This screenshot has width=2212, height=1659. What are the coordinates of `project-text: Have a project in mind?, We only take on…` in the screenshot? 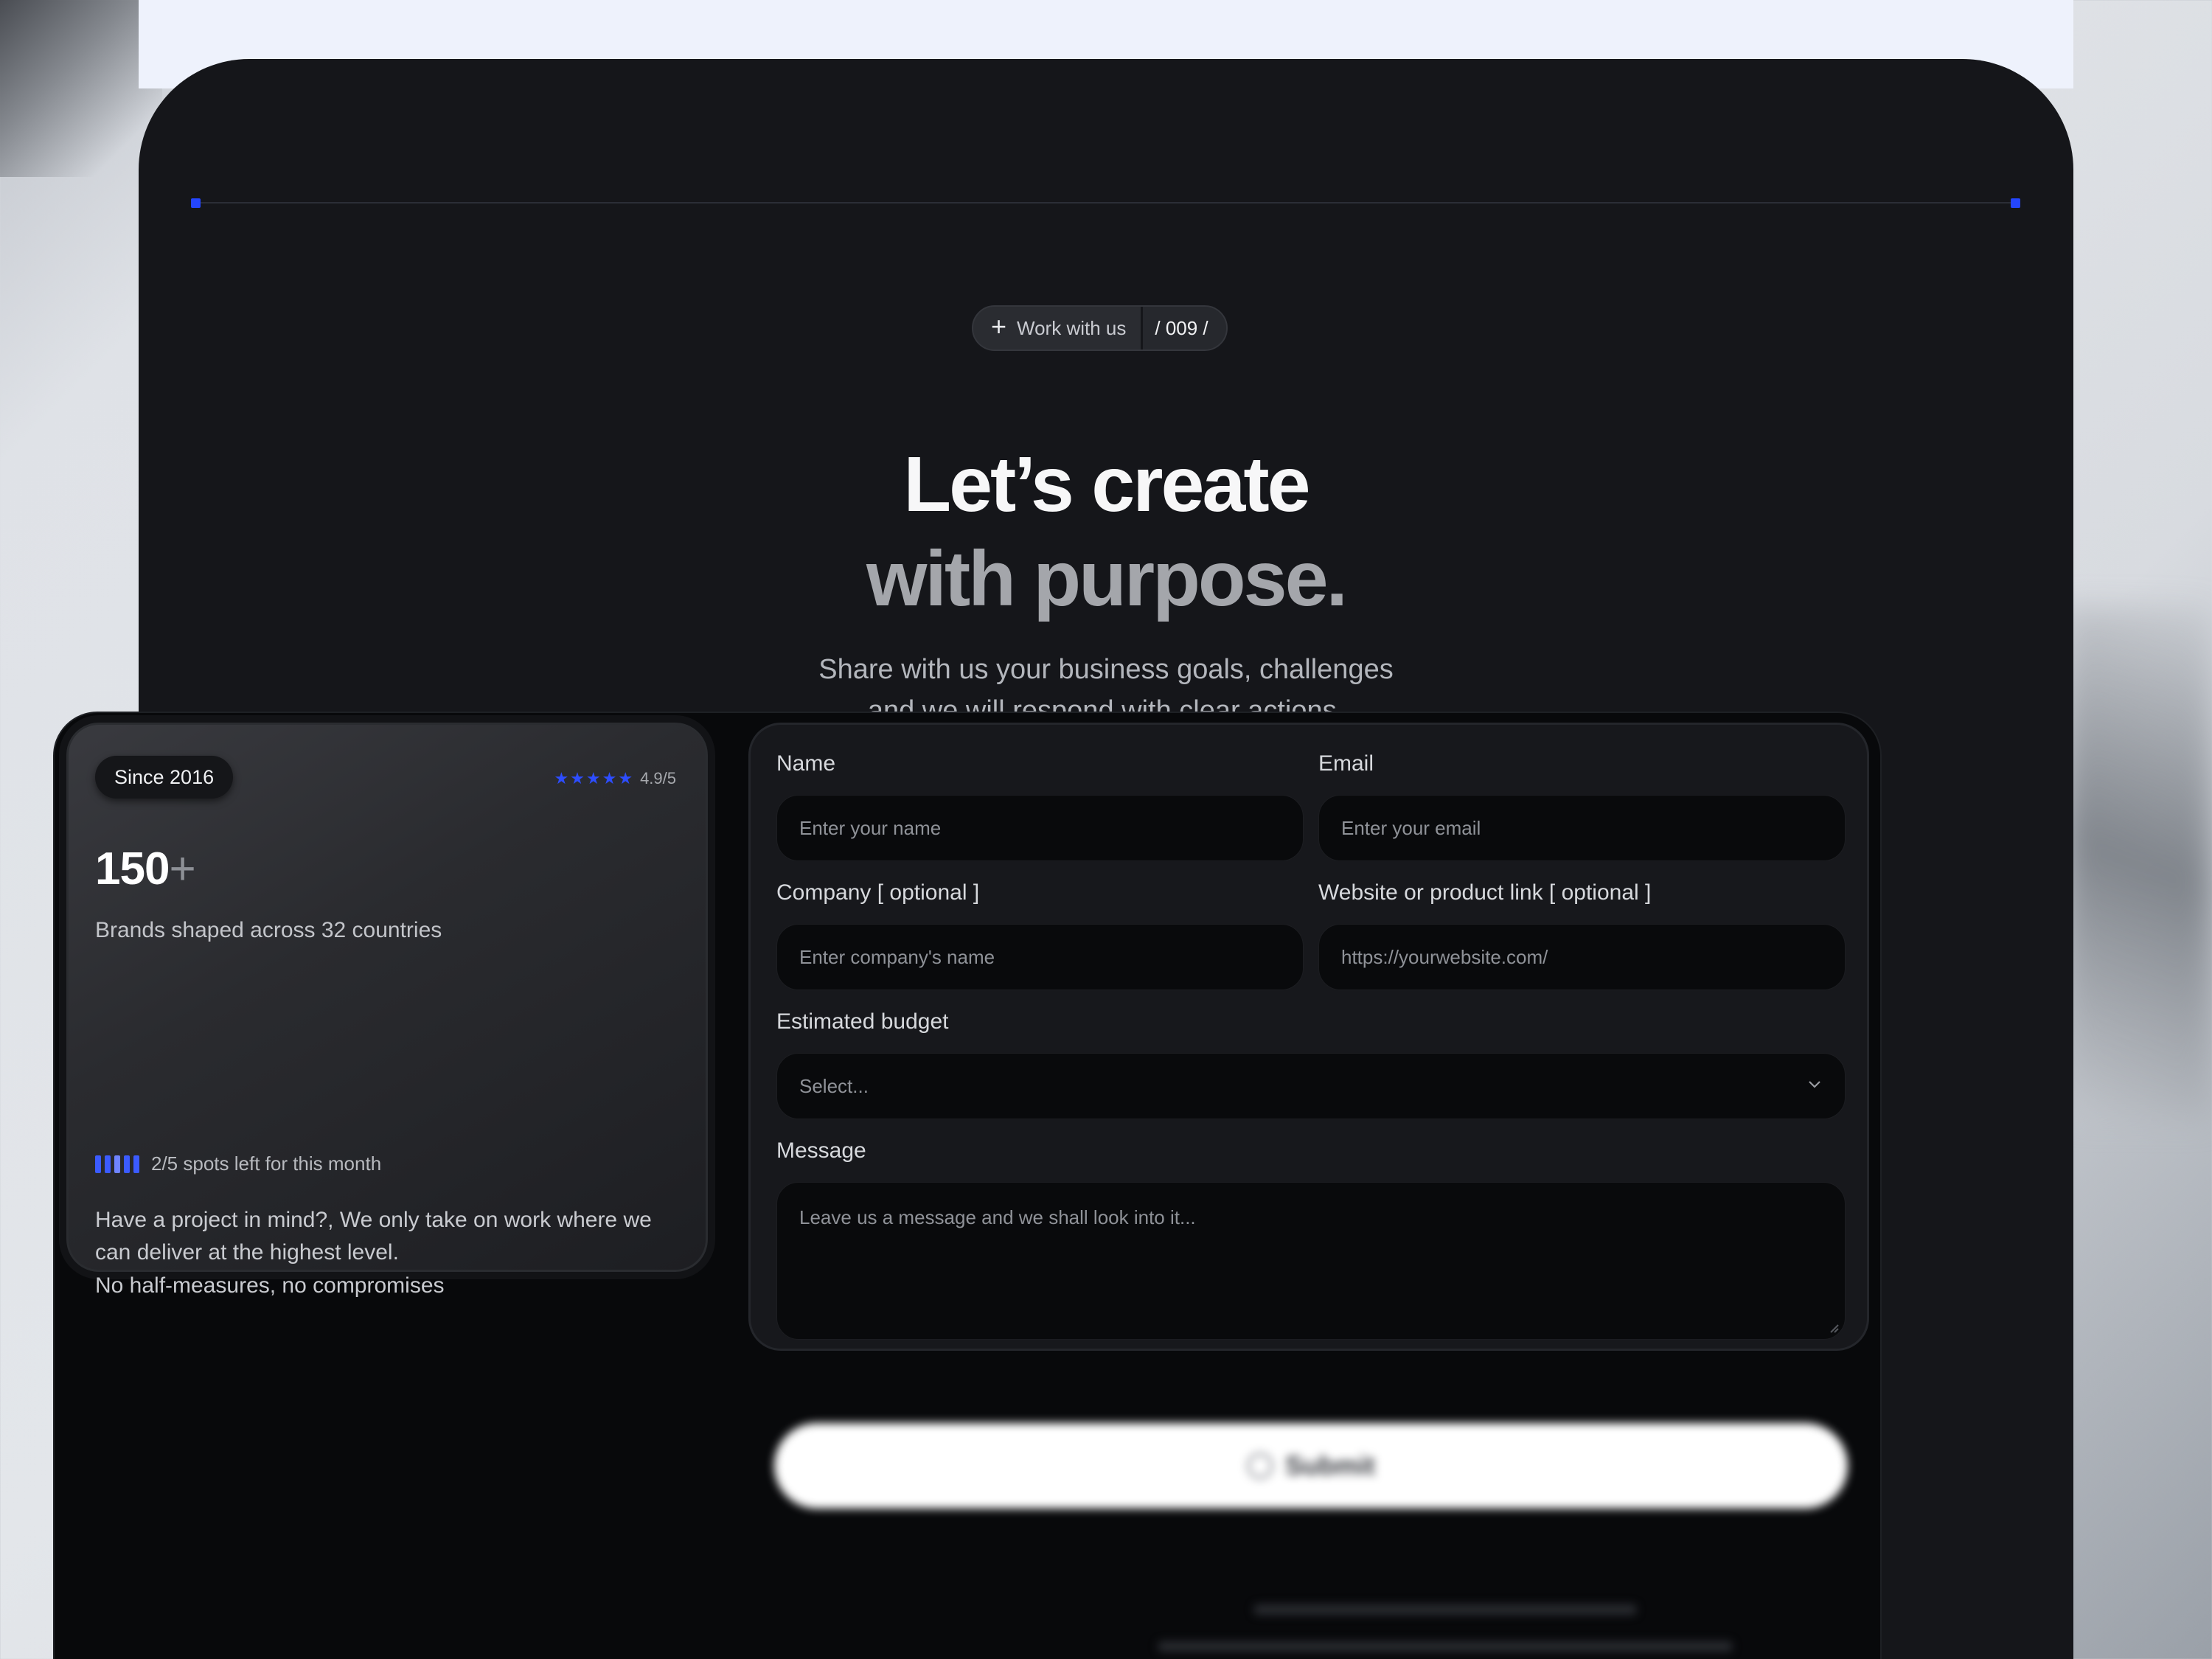 It's located at (373, 1236).